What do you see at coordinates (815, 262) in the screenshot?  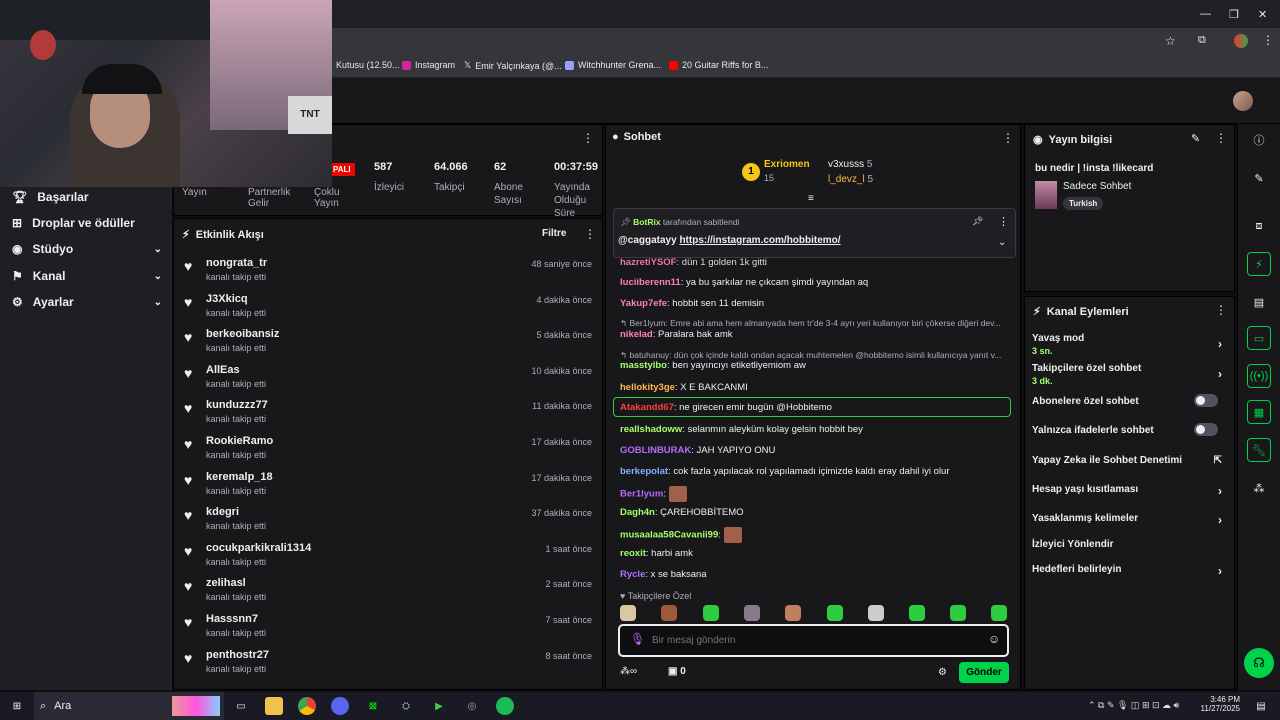 I see `chat-message: hazretiYSOF: dün 1 golden 1k gitti` at bounding box center [815, 262].